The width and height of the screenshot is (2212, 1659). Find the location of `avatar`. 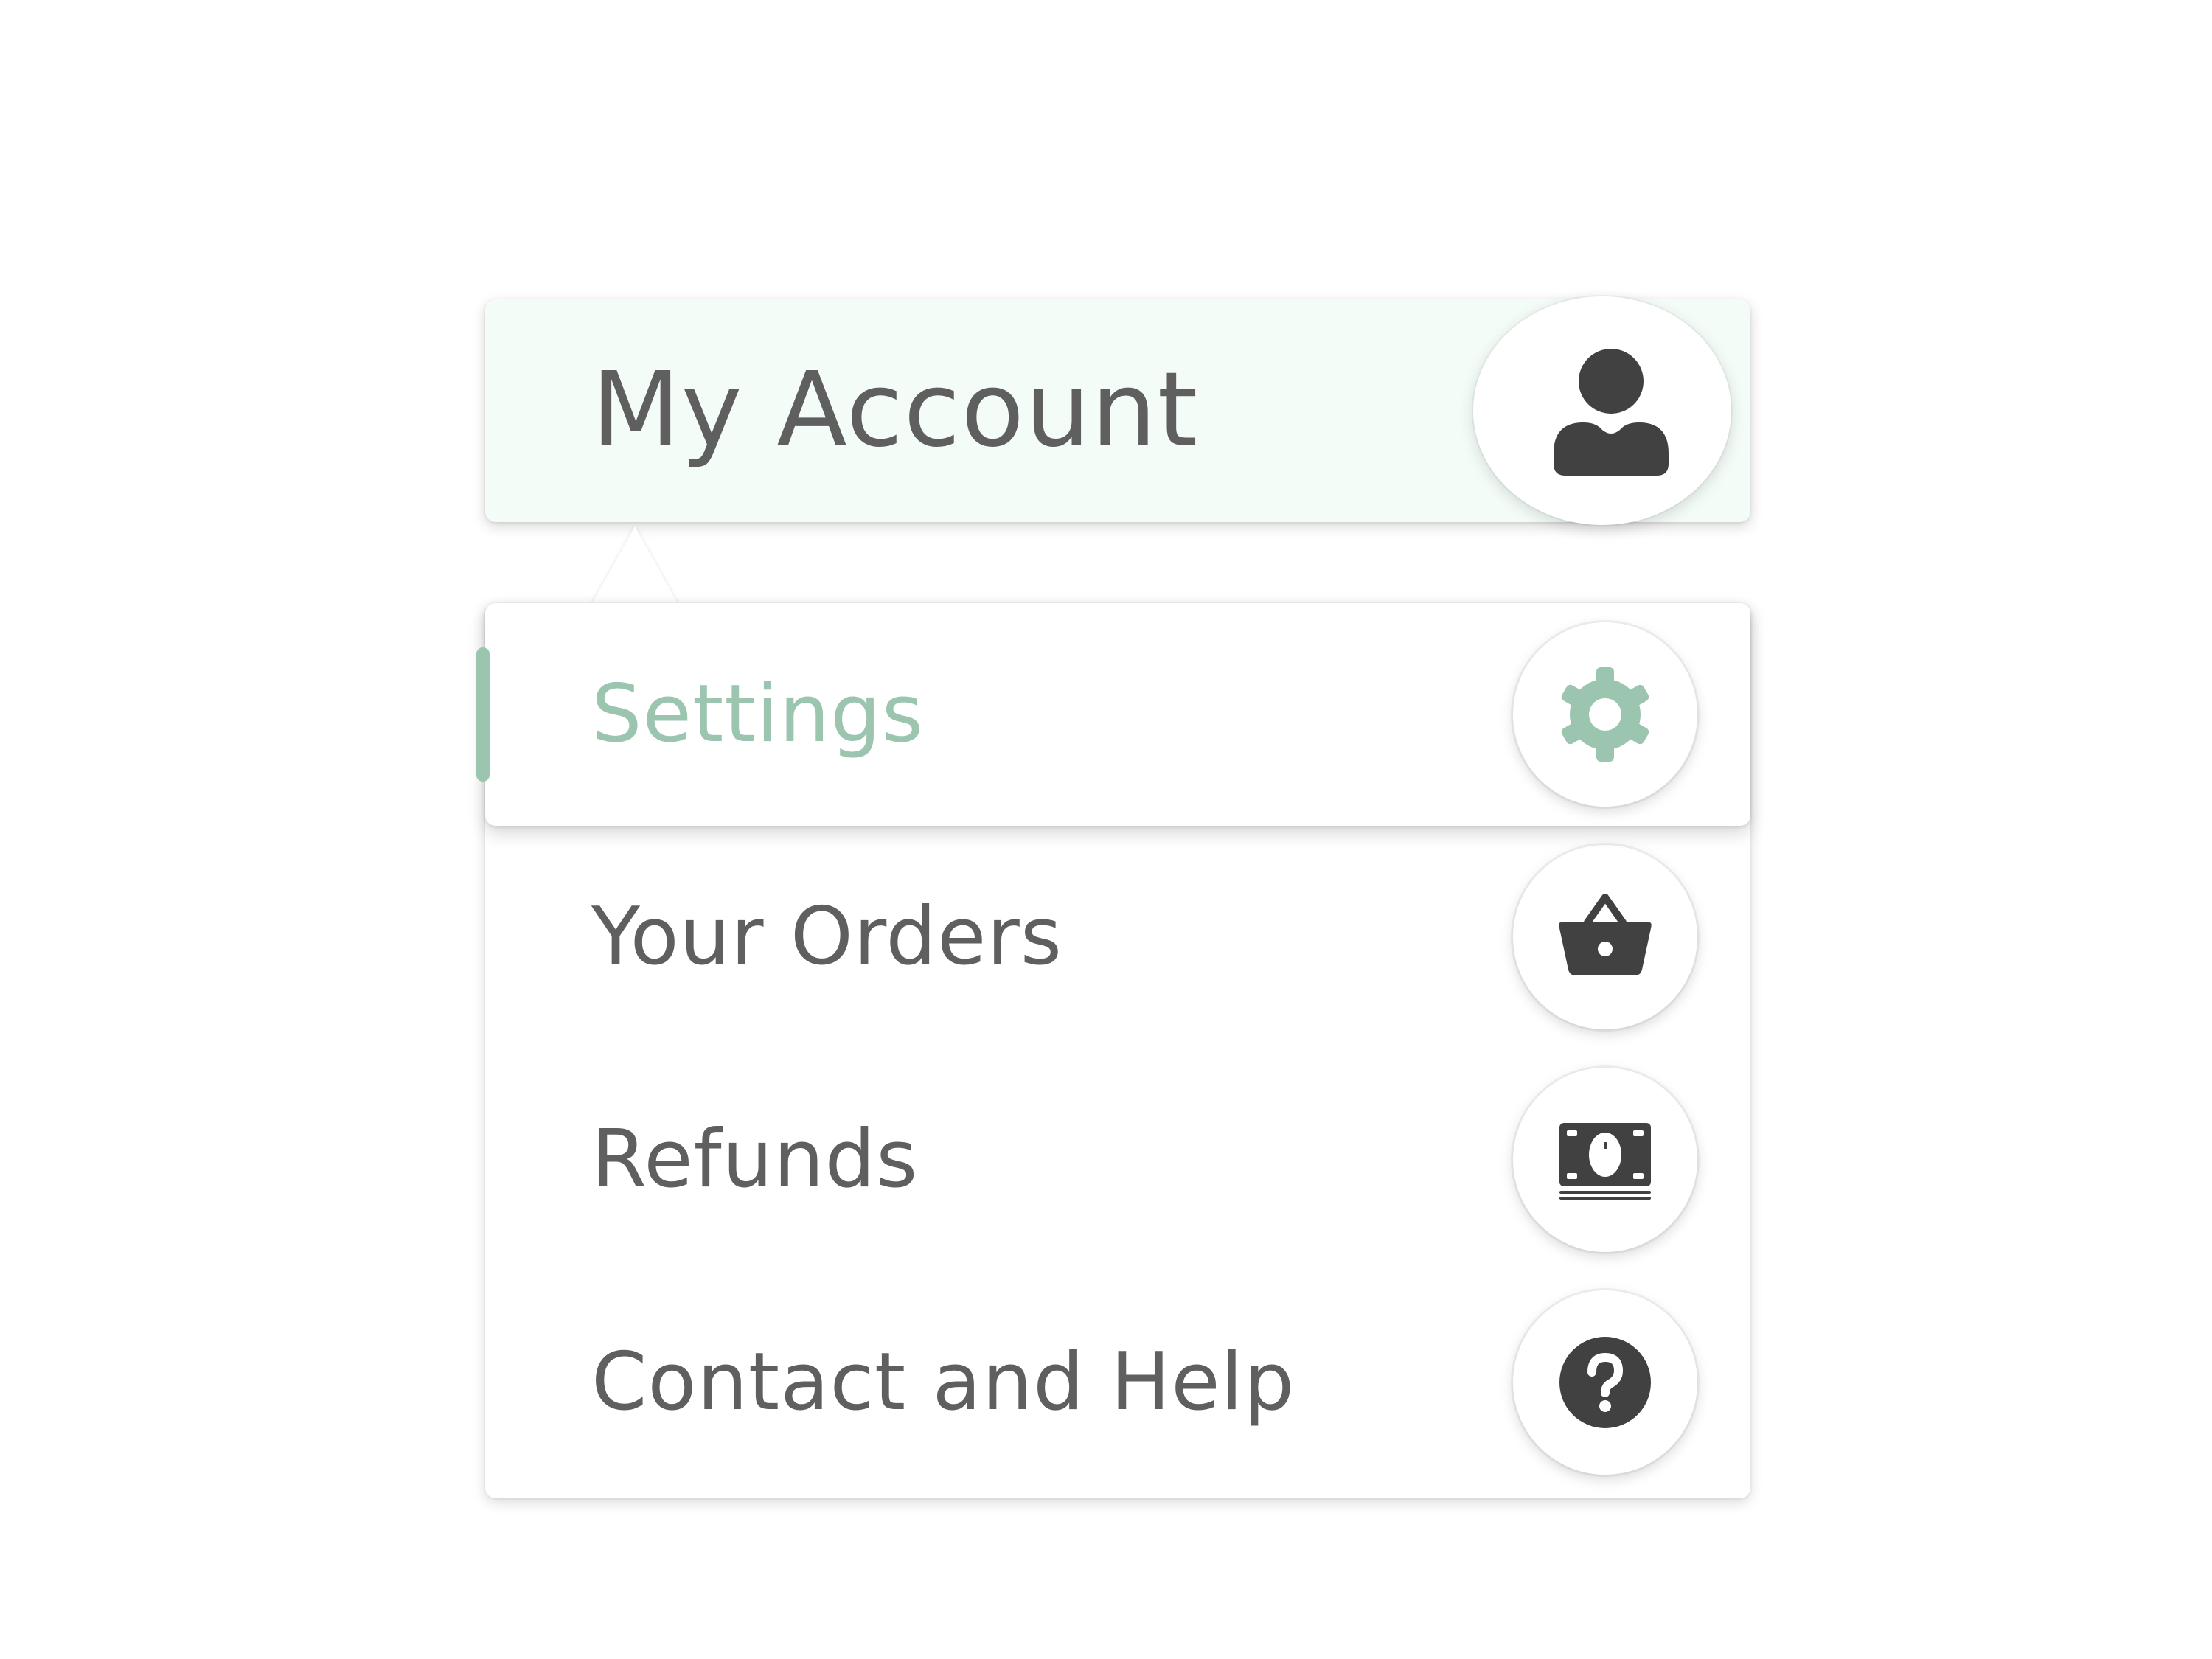

avatar is located at coordinates (1602, 410).